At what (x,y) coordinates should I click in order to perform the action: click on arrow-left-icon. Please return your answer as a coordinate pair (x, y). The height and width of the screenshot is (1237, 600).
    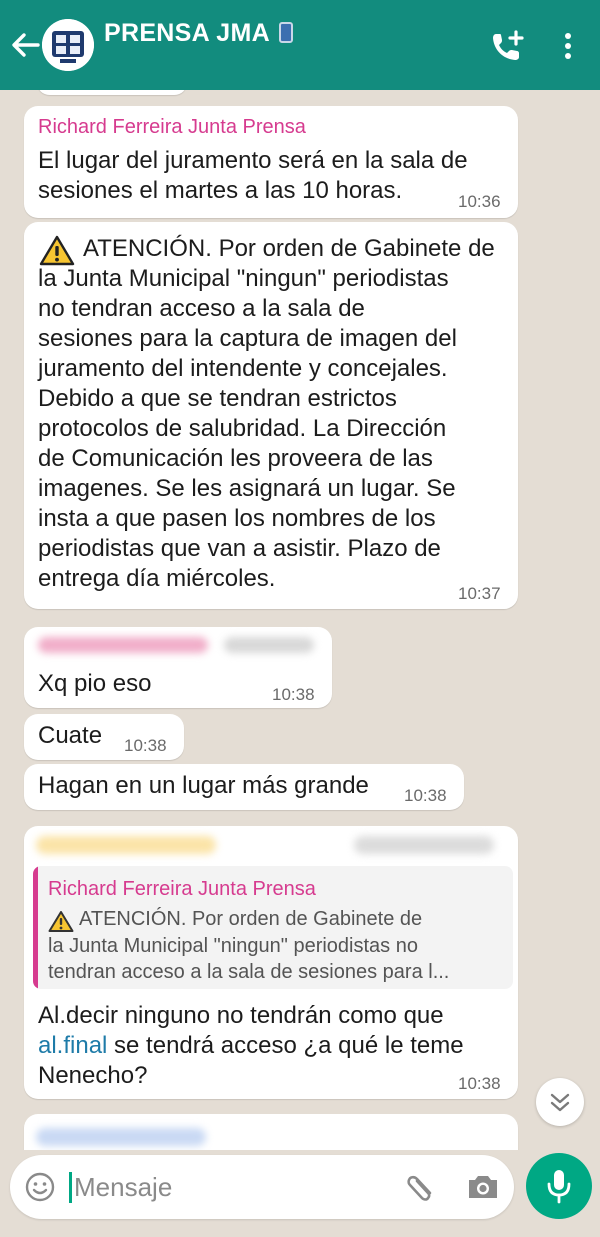
    Looking at the image, I should click on (26, 45).